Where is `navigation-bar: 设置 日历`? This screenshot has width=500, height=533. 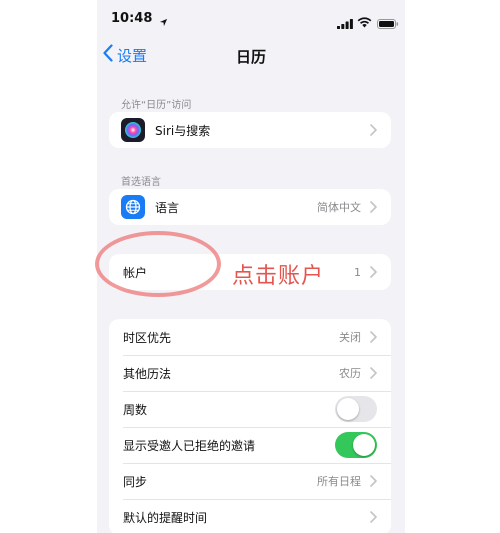
navigation-bar: 设置 日历 is located at coordinates (251, 56).